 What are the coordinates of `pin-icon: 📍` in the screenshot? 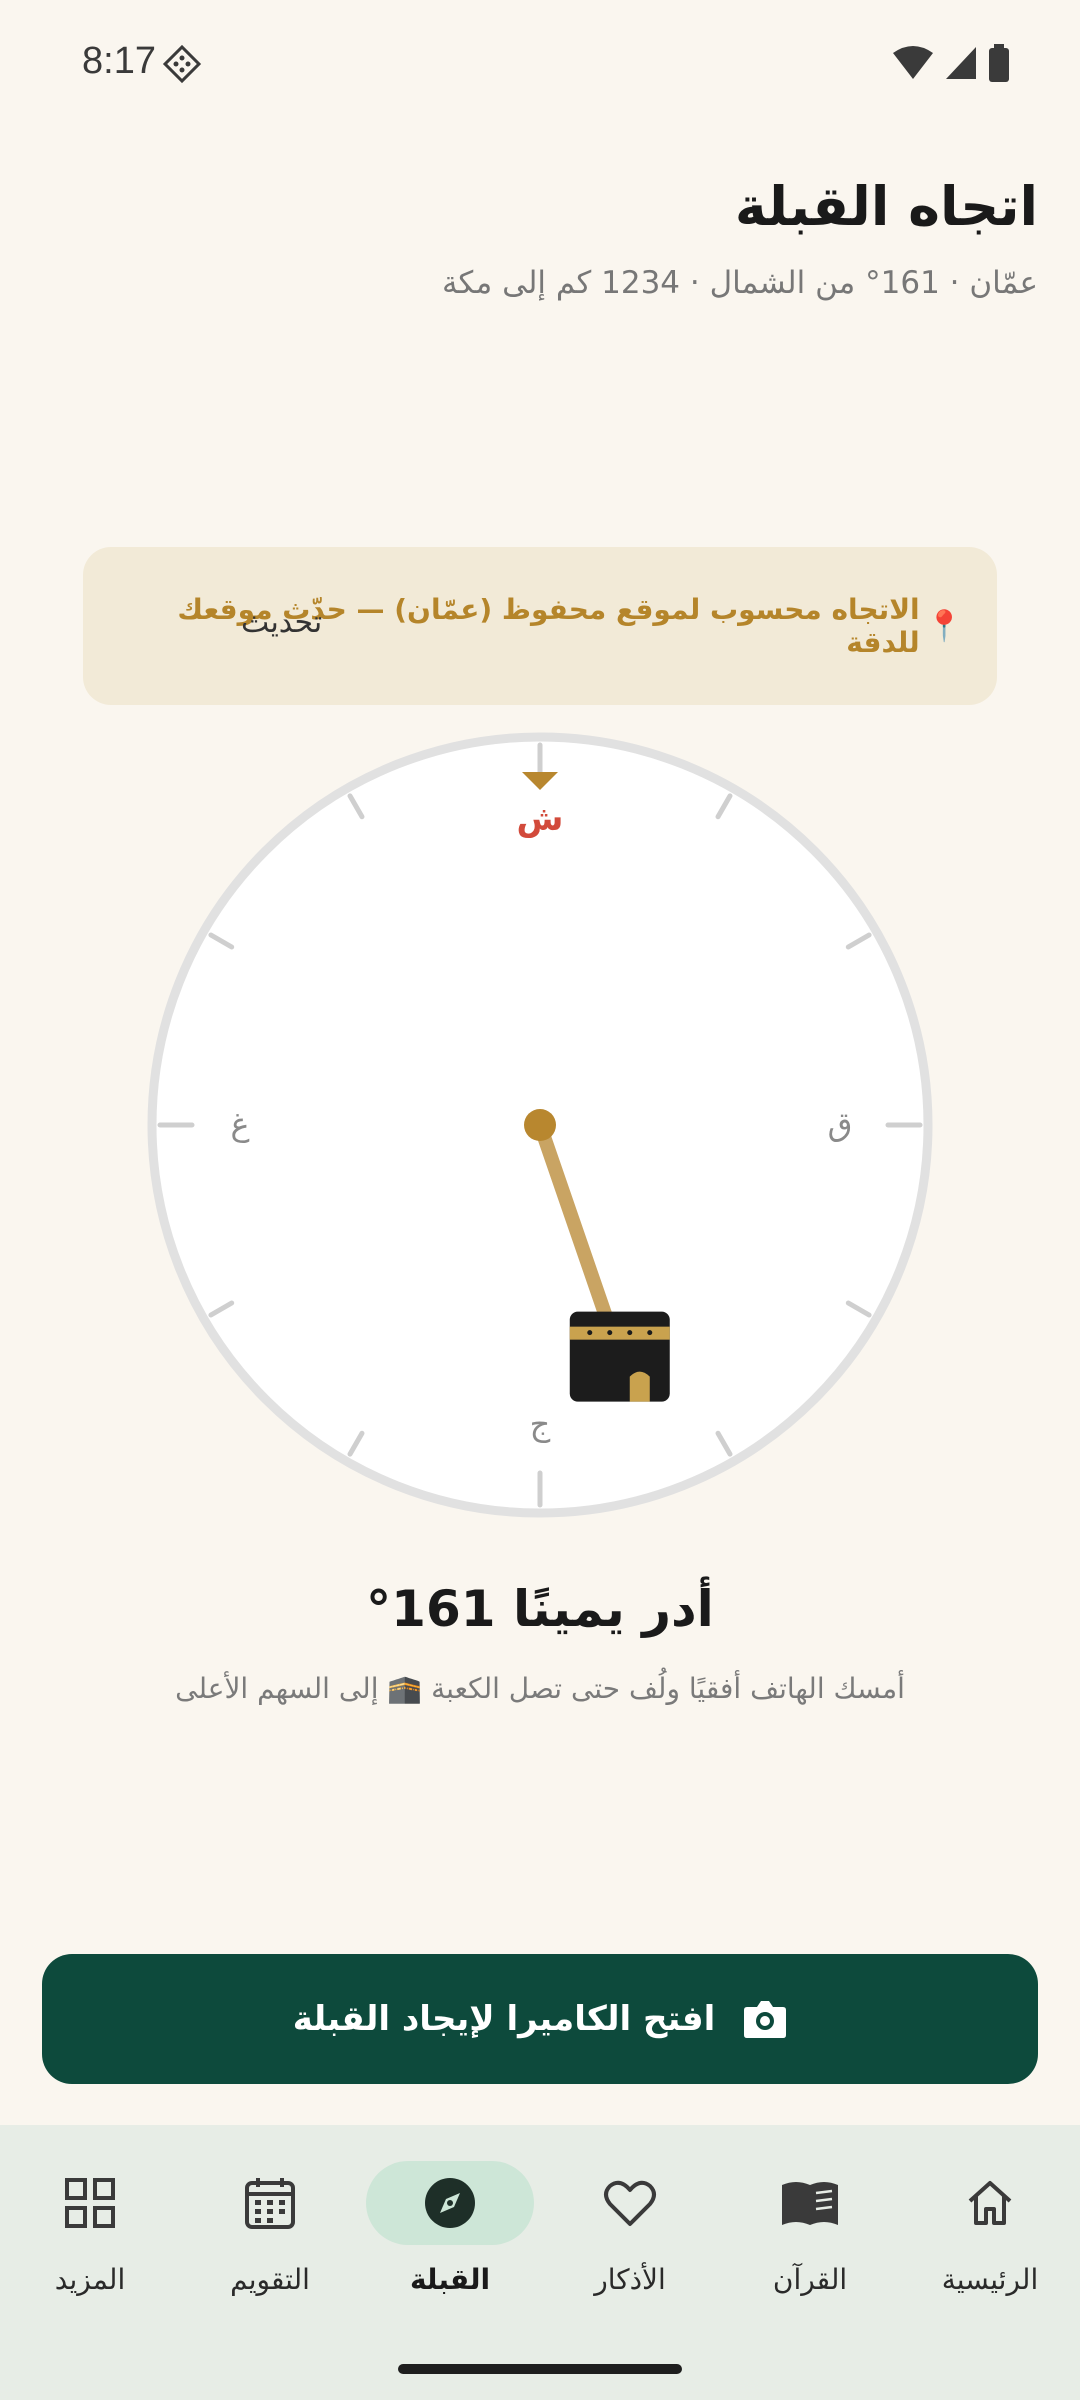 It's located at (944, 626).